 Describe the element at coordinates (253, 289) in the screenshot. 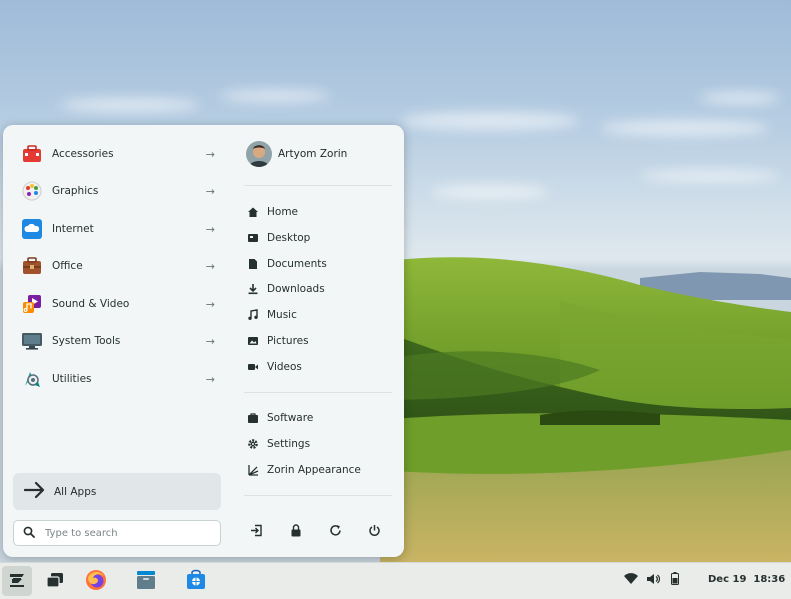

I see `download-icon` at that location.